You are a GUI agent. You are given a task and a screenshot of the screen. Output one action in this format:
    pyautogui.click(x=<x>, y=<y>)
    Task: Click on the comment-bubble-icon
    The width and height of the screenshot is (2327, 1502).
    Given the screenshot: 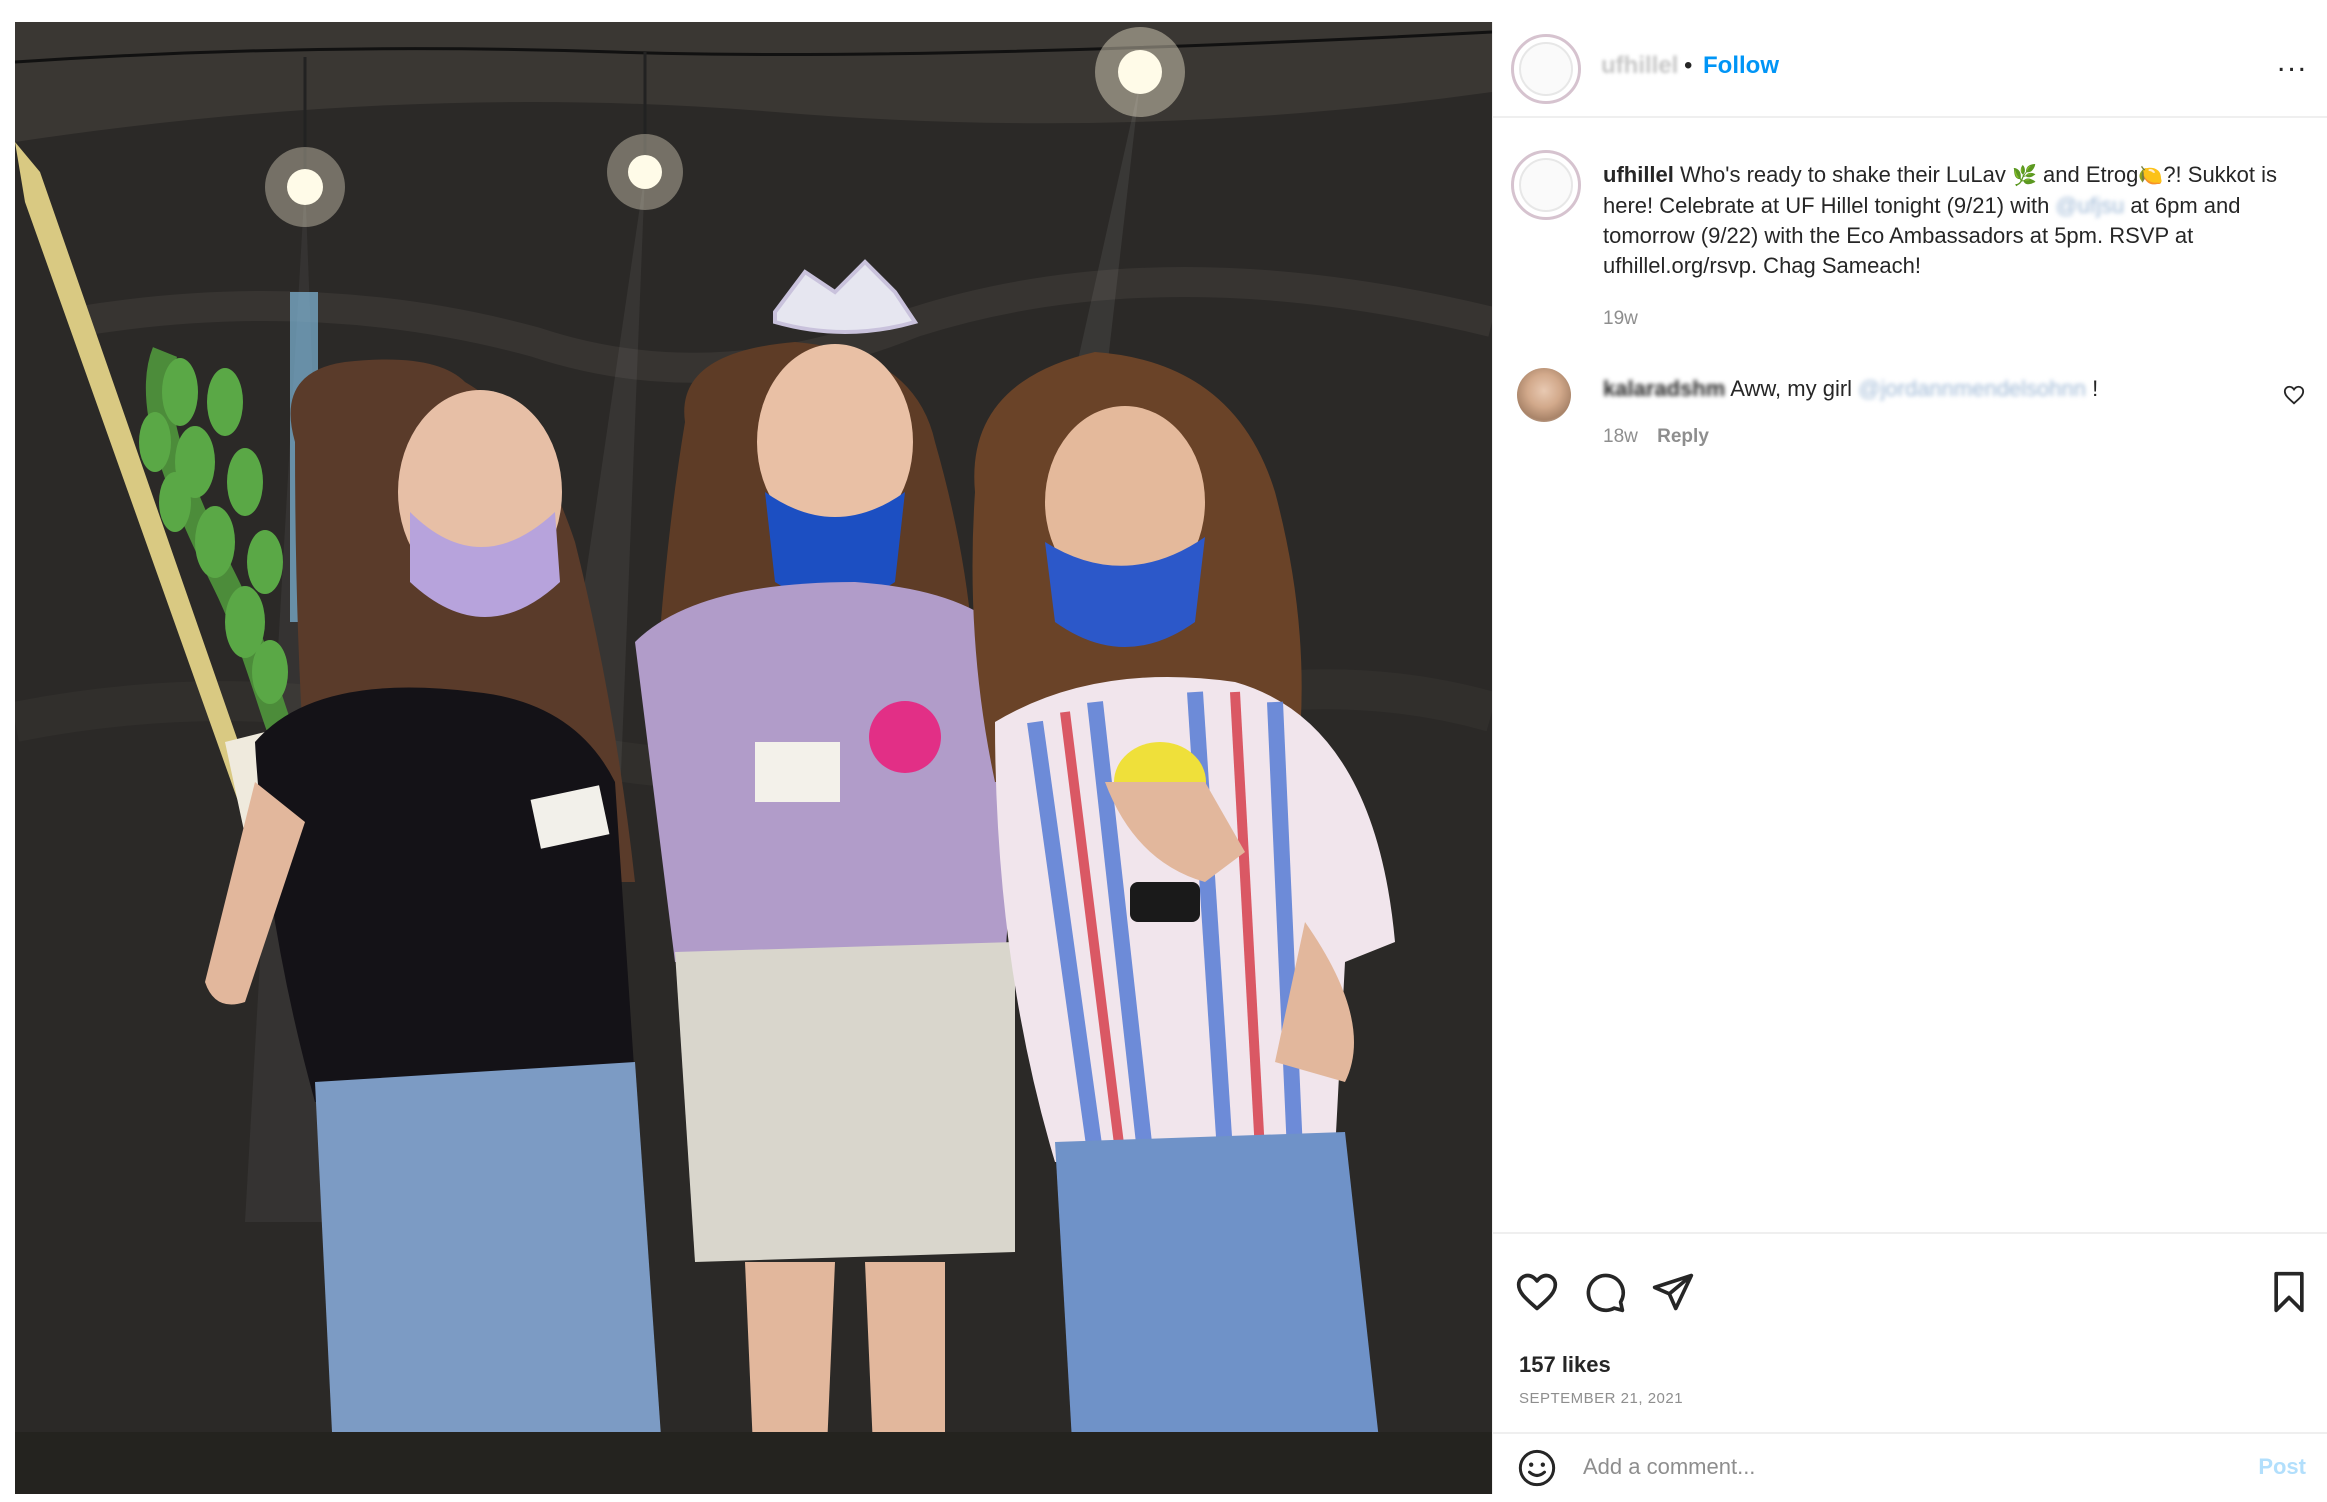 What is the action you would take?
    pyautogui.click(x=1605, y=1292)
    